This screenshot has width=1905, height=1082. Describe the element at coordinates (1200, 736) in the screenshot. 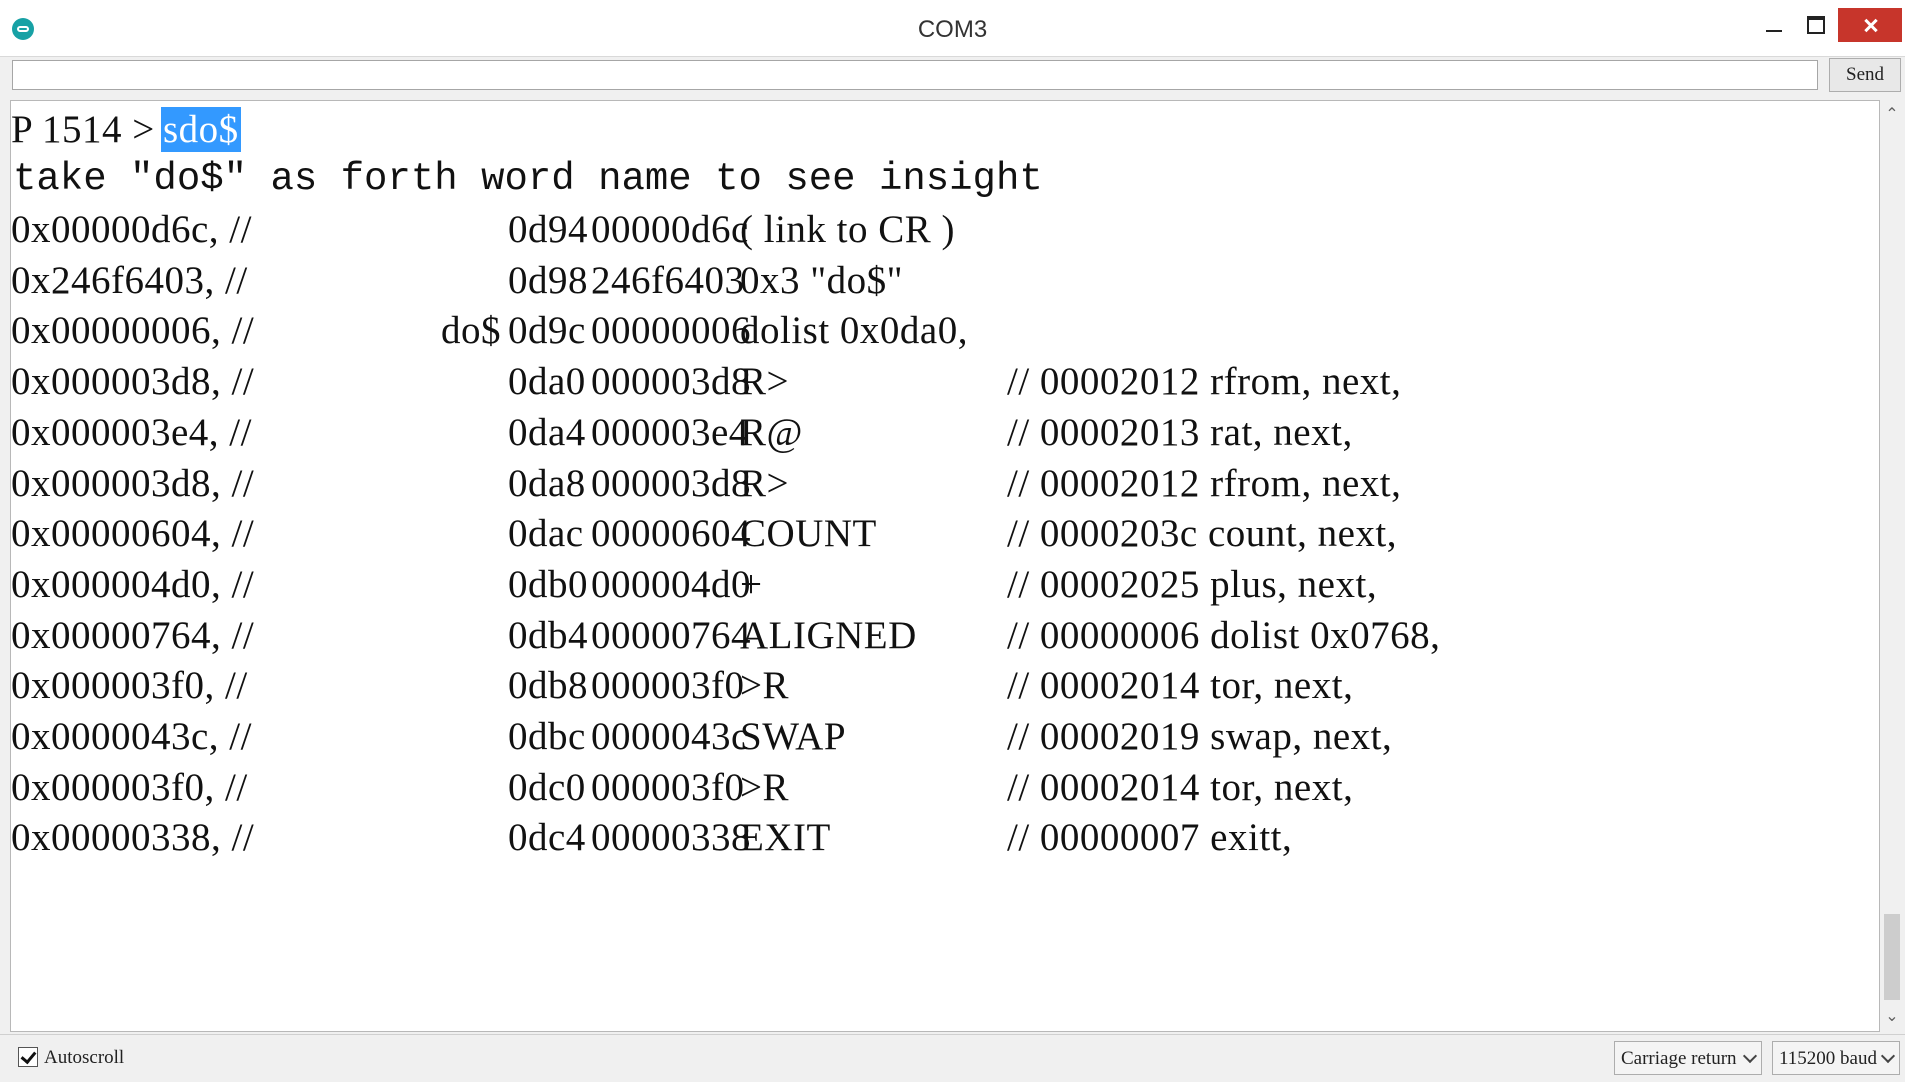

I see `comment: // 00002019 swap, next,` at that location.